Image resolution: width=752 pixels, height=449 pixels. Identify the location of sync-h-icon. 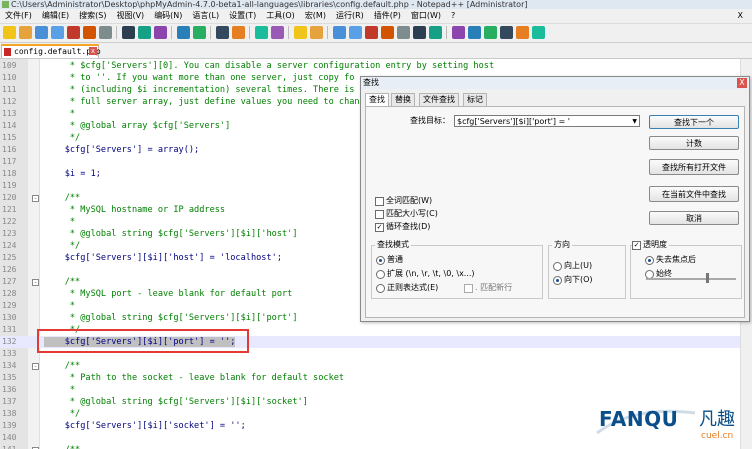
(316, 32).